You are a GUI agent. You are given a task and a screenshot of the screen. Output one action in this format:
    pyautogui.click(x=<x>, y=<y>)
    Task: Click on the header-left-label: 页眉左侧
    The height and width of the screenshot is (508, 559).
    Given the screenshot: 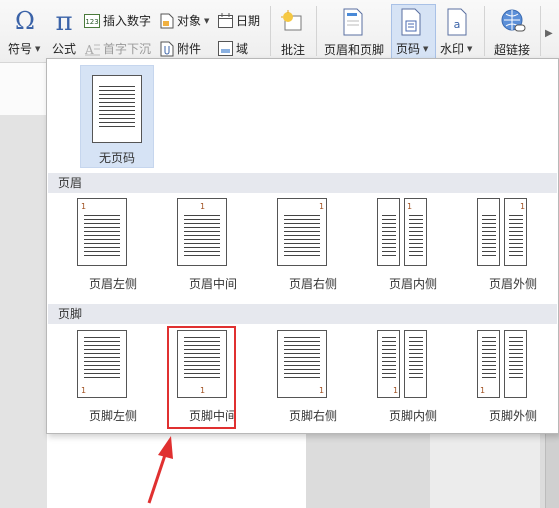 What is the action you would take?
    pyautogui.click(x=112, y=284)
    